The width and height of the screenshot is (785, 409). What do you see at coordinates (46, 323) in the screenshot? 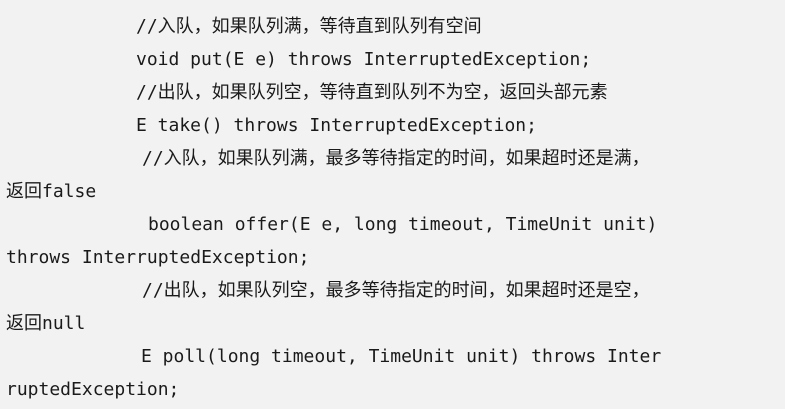
I see `code-comment-poll-cont: 返回null` at bounding box center [46, 323].